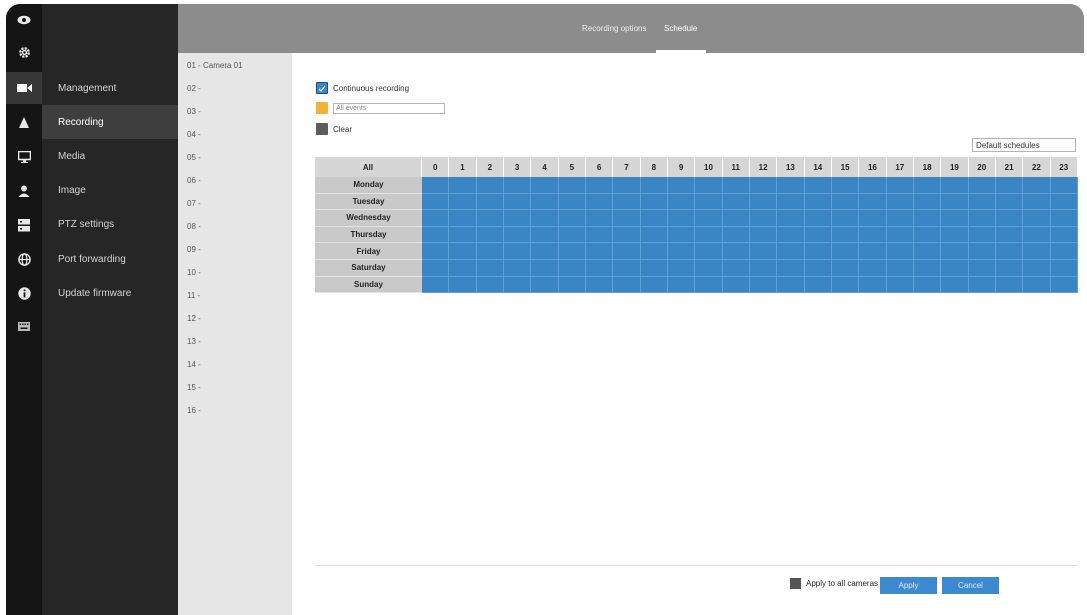 The image size is (1087, 615). Describe the element at coordinates (110, 259) in the screenshot. I see `menu-item-port-forwarding: Port forwarding` at that location.